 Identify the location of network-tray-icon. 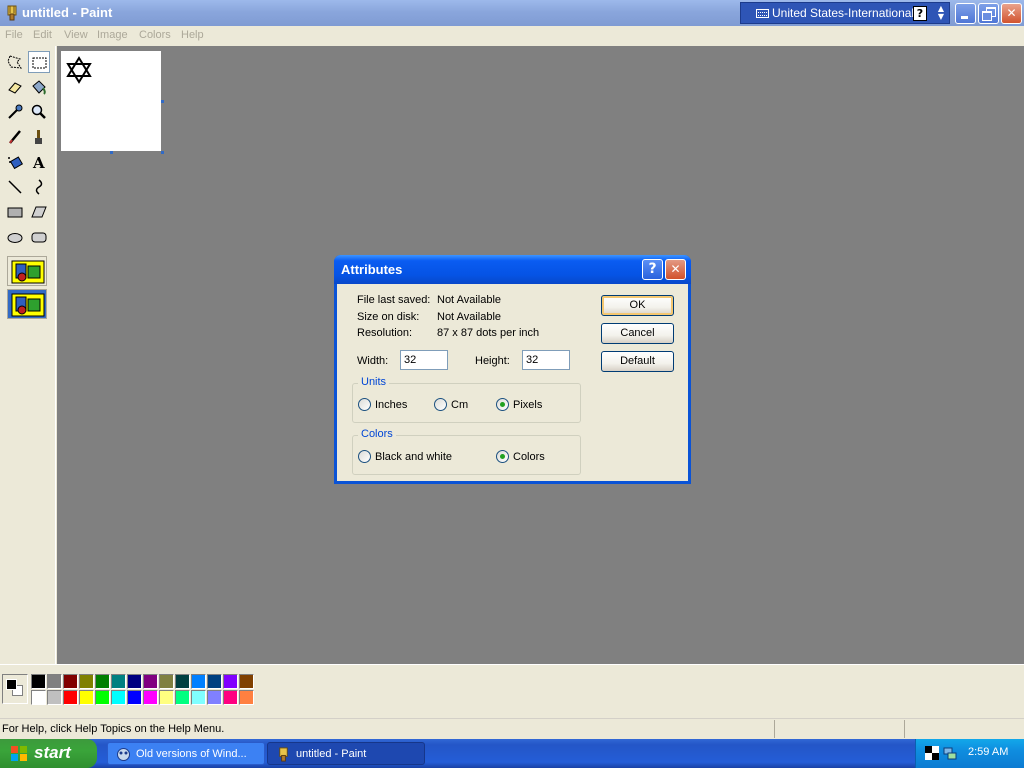
(950, 753).